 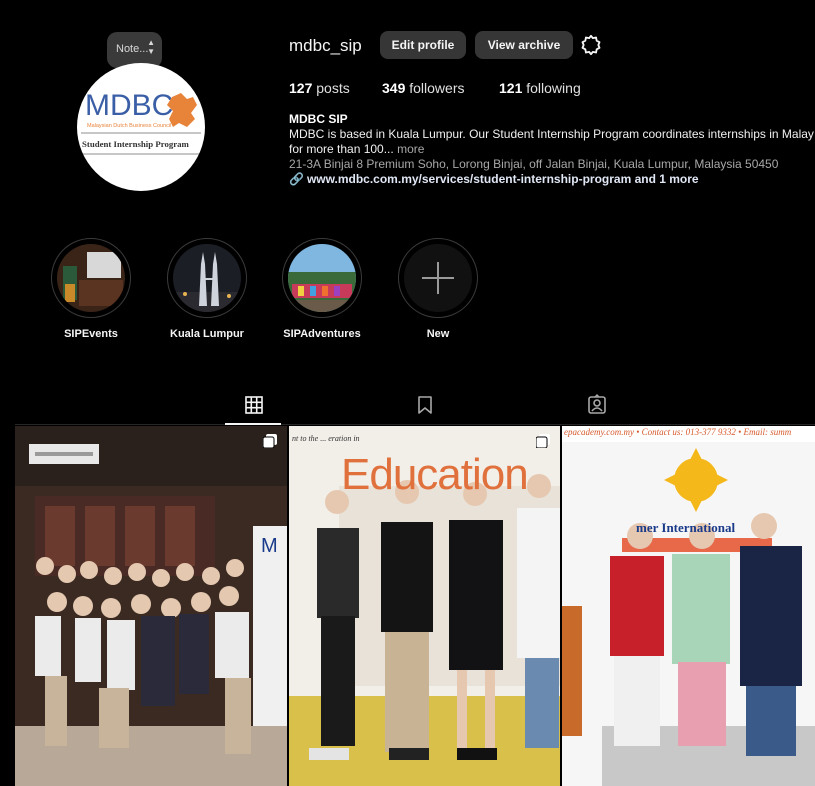 I want to click on svg-text: M, so click(x=269, y=546).